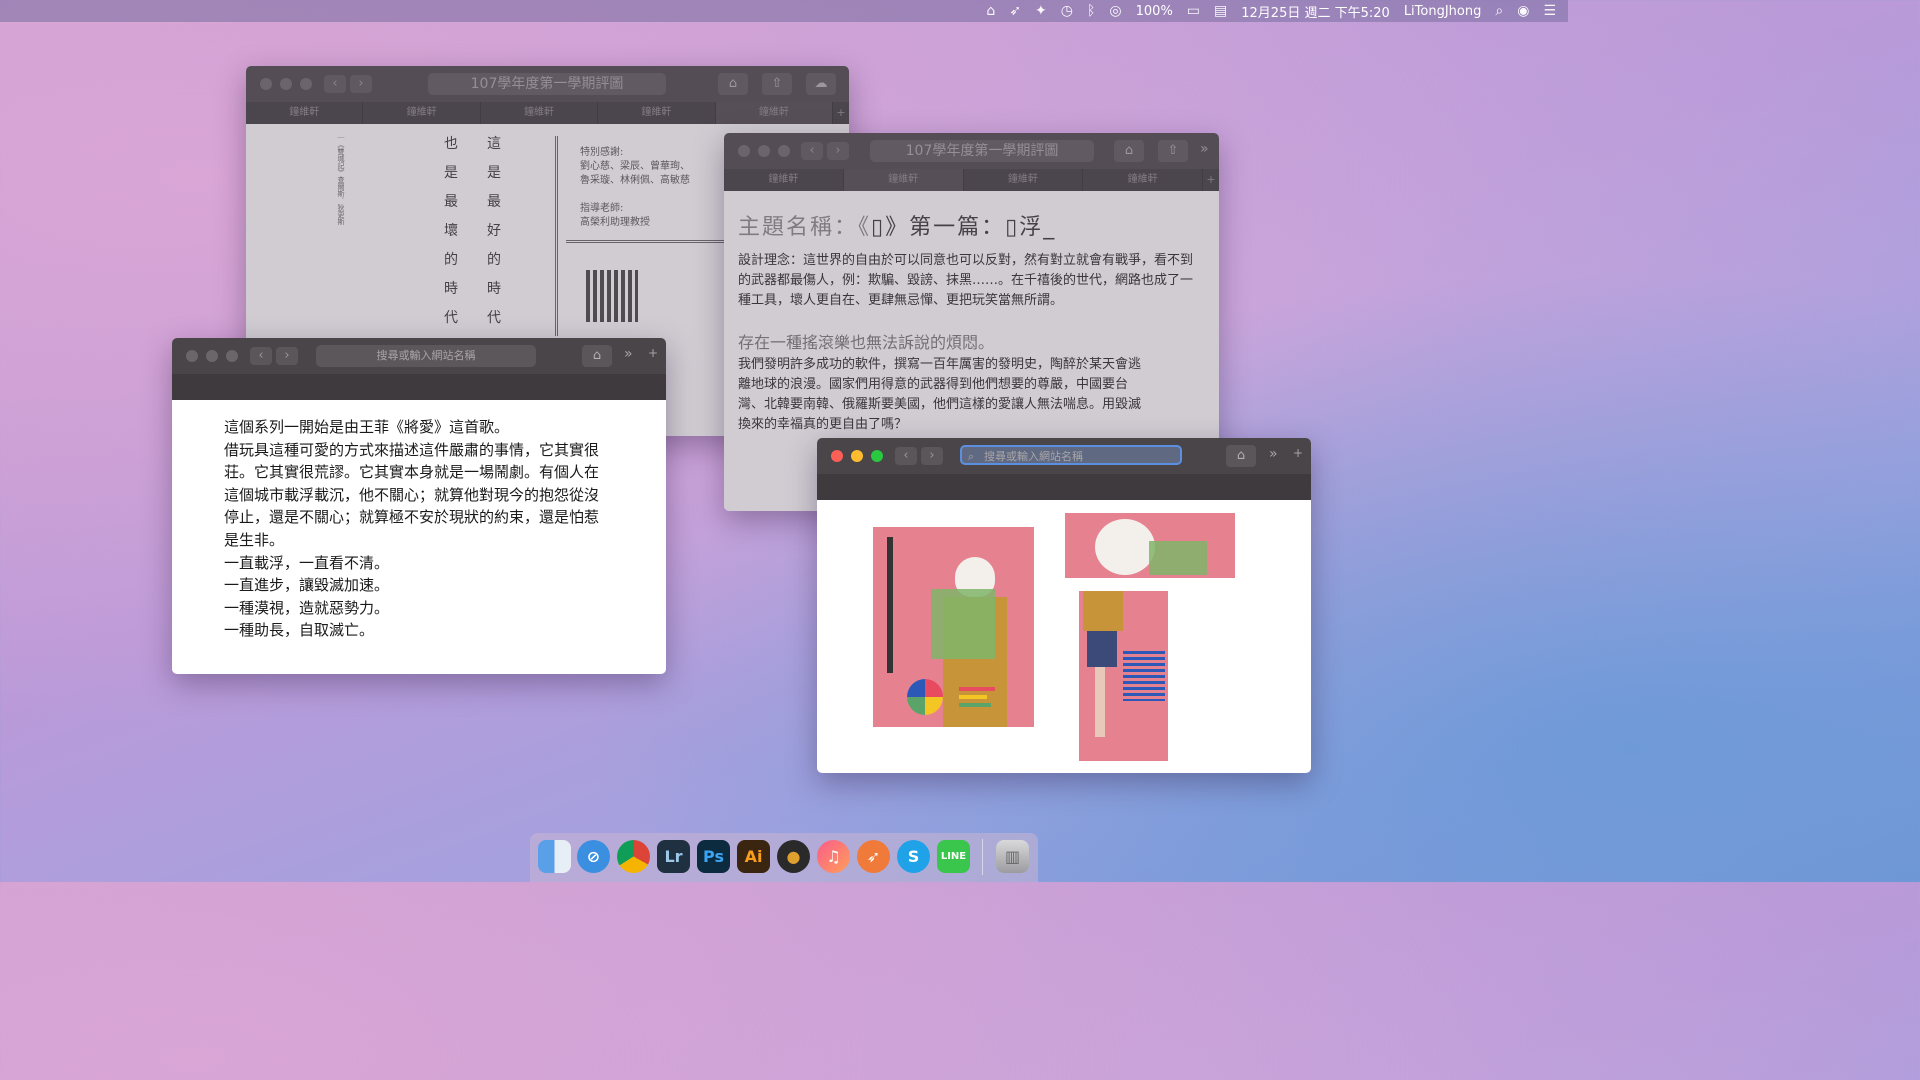 This screenshot has height=1080, width=1920. What do you see at coordinates (1067, 11) in the screenshot?
I see `time-machine-icon: ◷` at bounding box center [1067, 11].